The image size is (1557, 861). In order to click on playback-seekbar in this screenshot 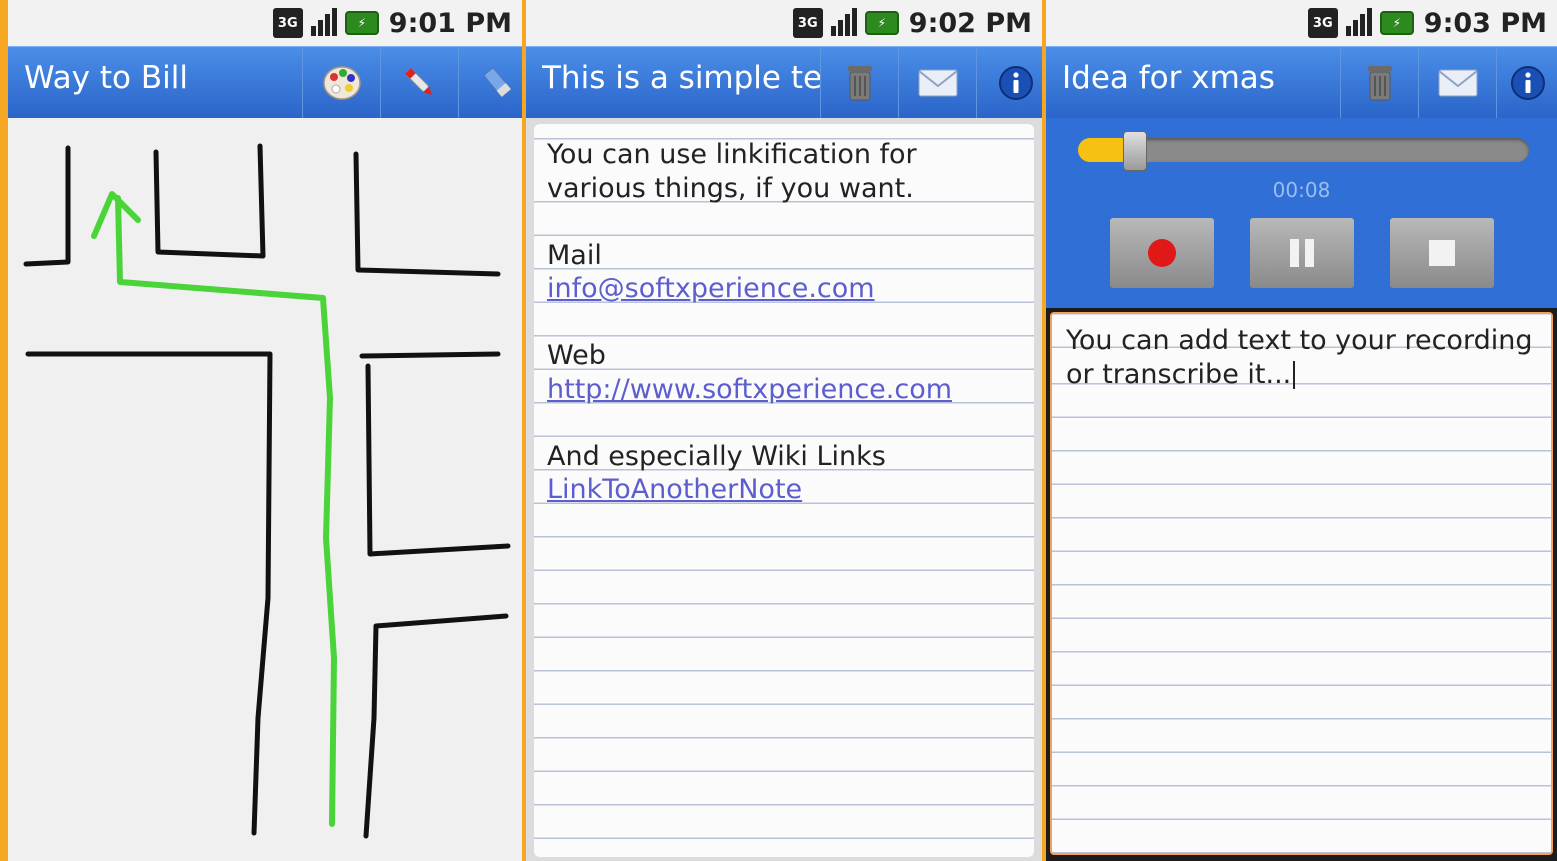, I will do `click(1303, 151)`.